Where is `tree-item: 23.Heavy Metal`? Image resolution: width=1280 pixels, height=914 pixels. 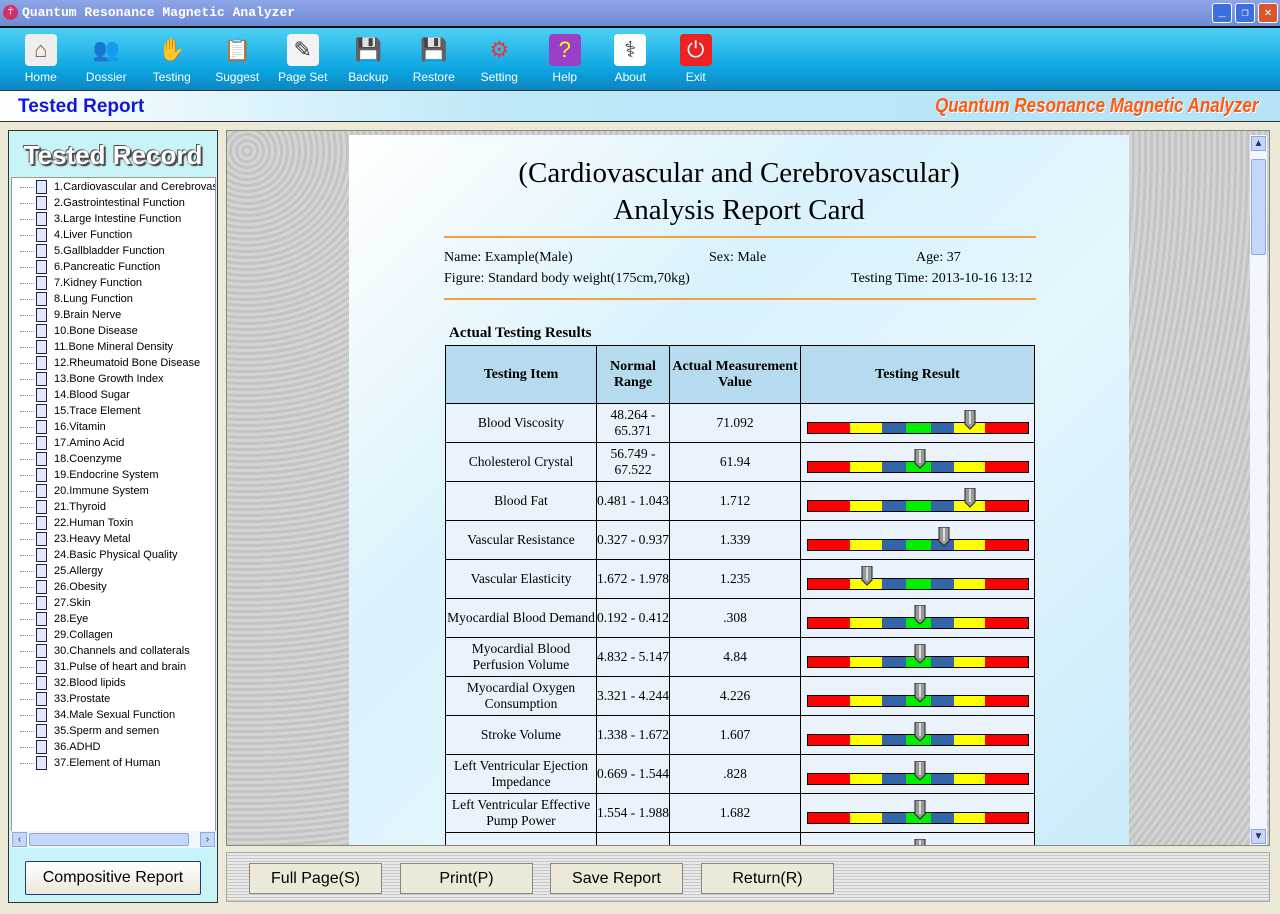
tree-item: 23.Heavy Metal is located at coordinates (113, 539).